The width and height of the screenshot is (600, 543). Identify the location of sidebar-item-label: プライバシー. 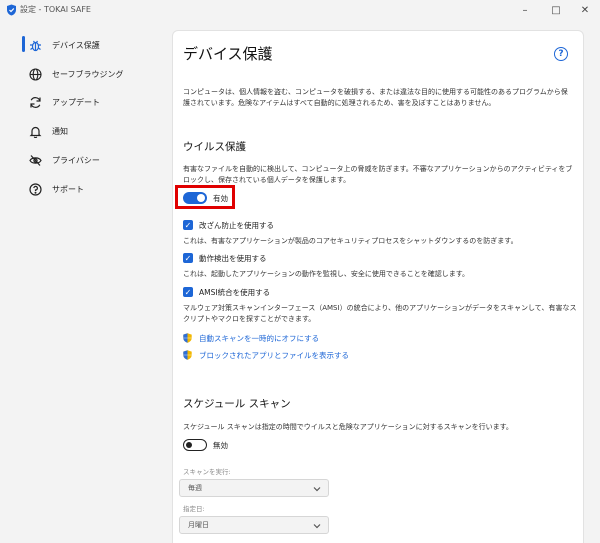
(76, 160).